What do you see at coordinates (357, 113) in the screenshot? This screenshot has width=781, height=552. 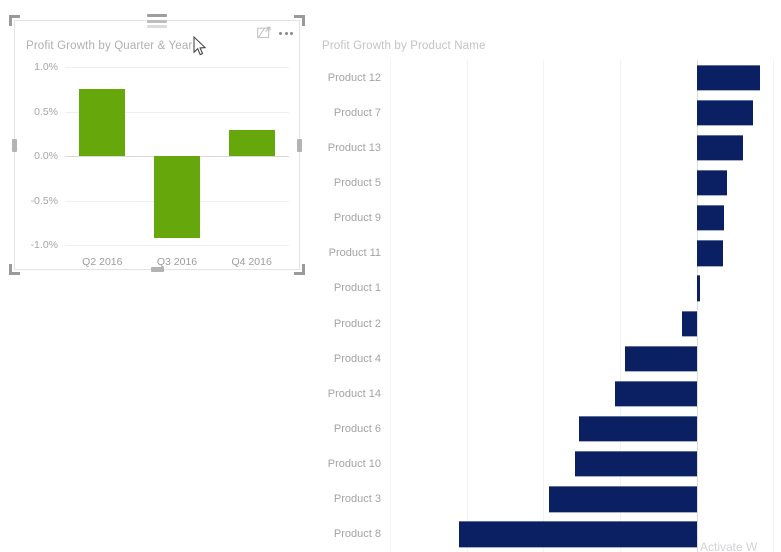 I see `right-chart-category-label: Product 7` at bounding box center [357, 113].